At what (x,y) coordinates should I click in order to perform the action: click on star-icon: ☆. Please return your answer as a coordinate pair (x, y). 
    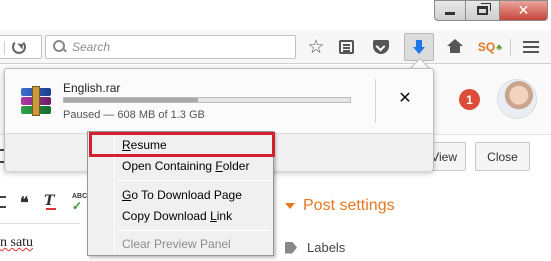
    Looking at the image, I should click on (316, 47).